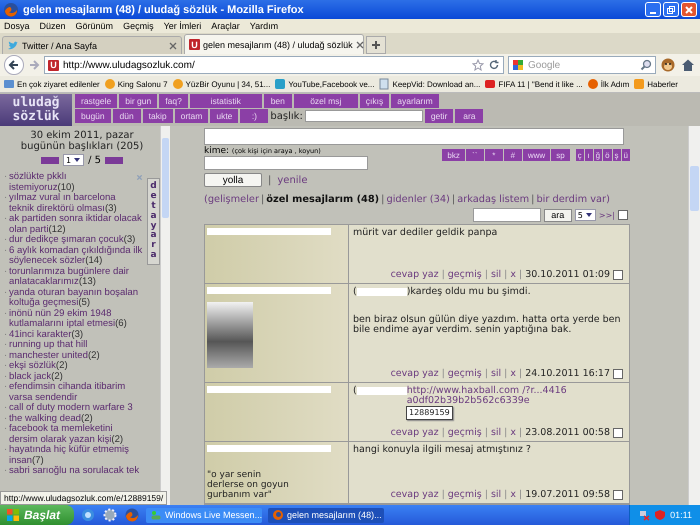 This screenshot has height=525, width=700. I want to click on nav-button: ayarlarım, so click(415, 101).